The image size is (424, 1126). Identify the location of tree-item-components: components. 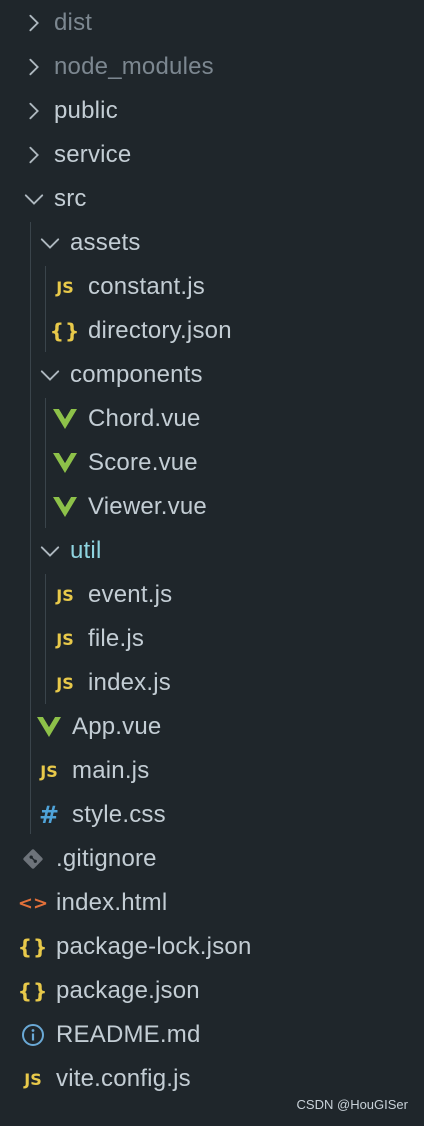
(212, 375).